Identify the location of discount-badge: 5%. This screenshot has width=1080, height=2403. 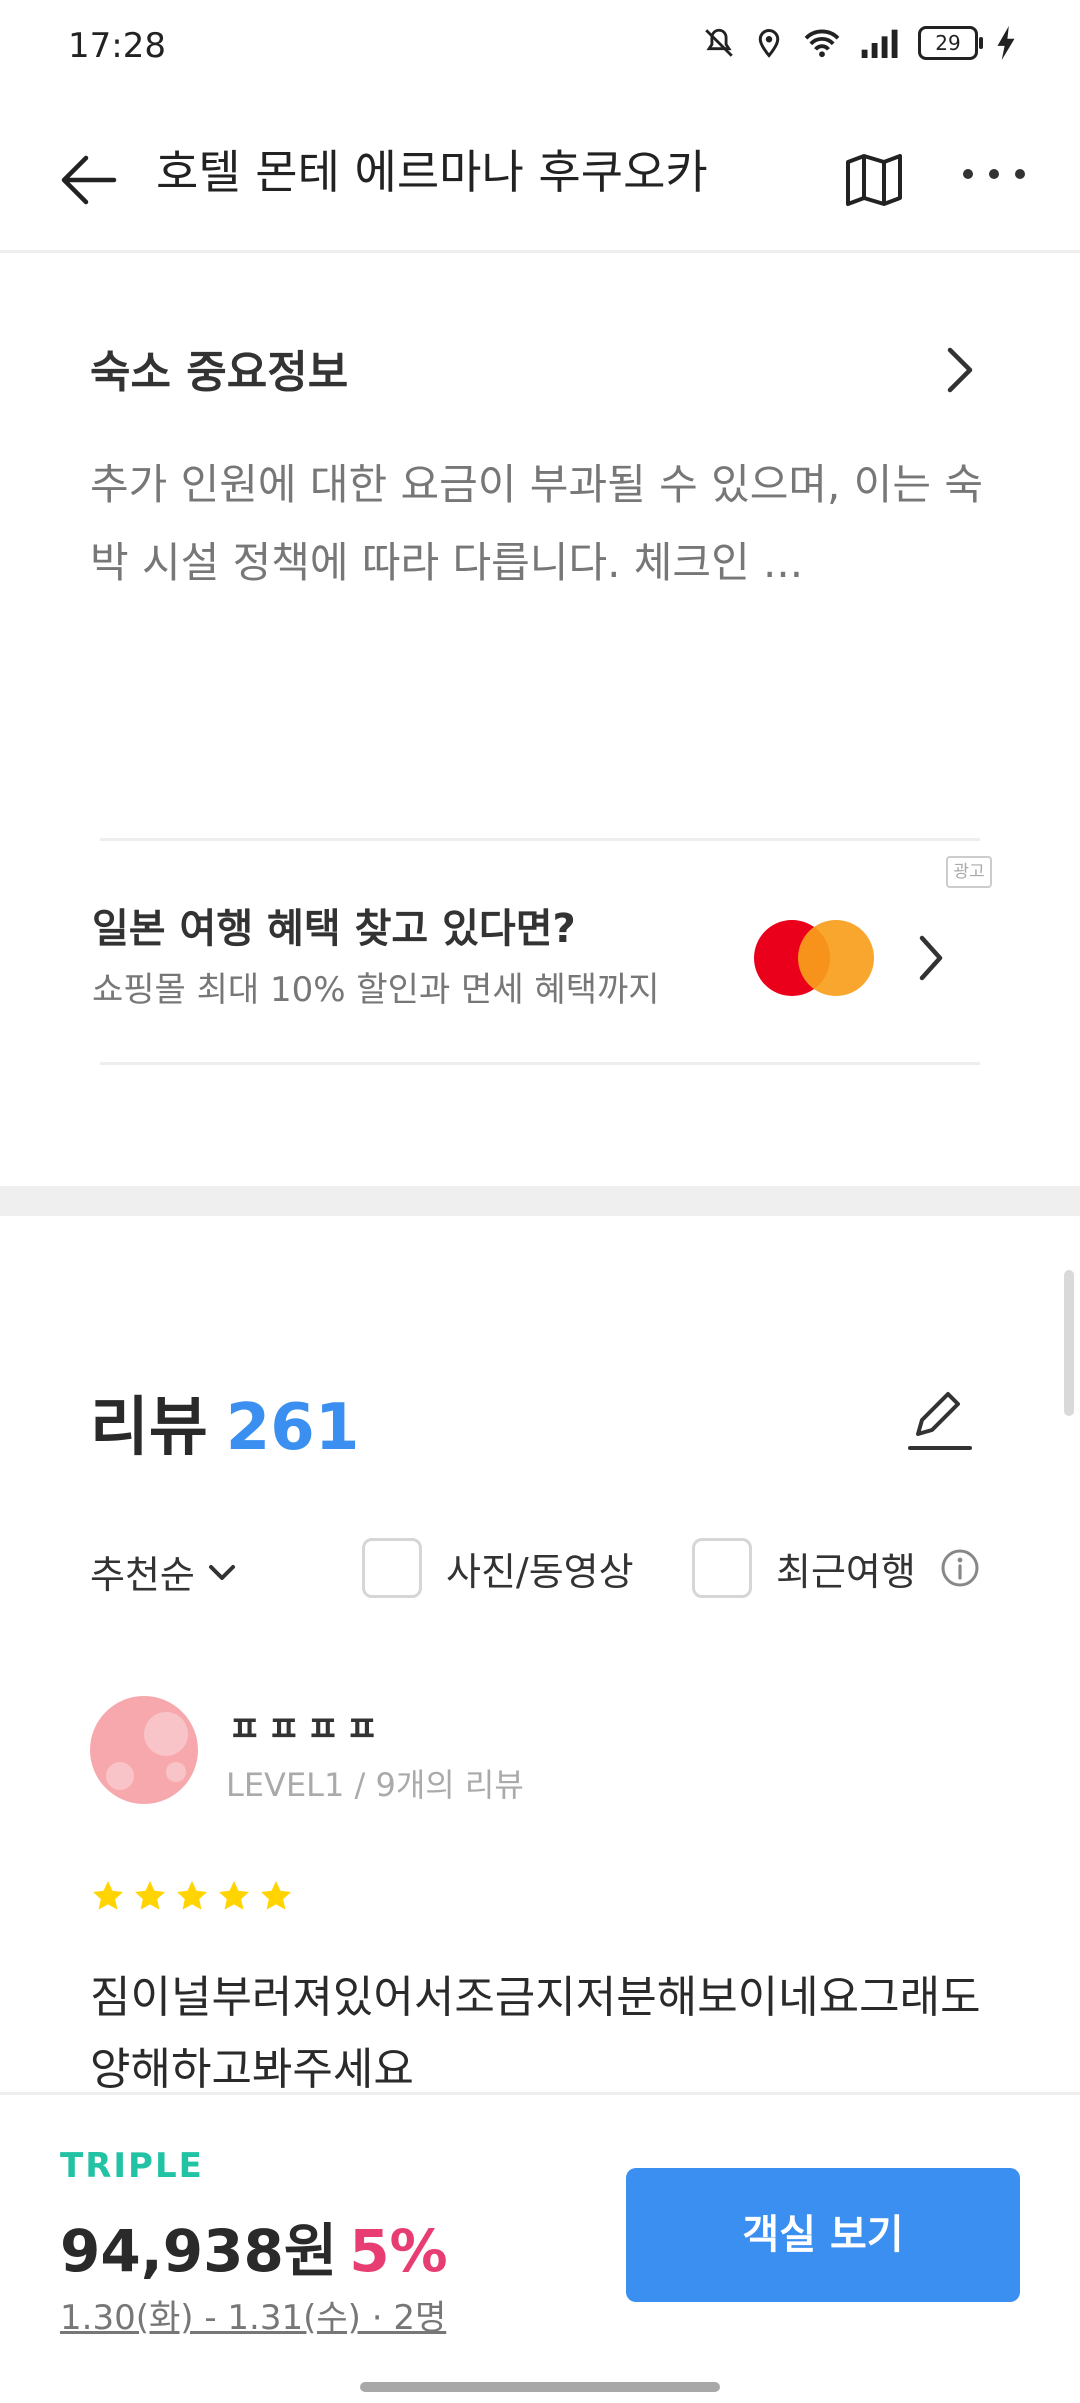
(398, 2251).